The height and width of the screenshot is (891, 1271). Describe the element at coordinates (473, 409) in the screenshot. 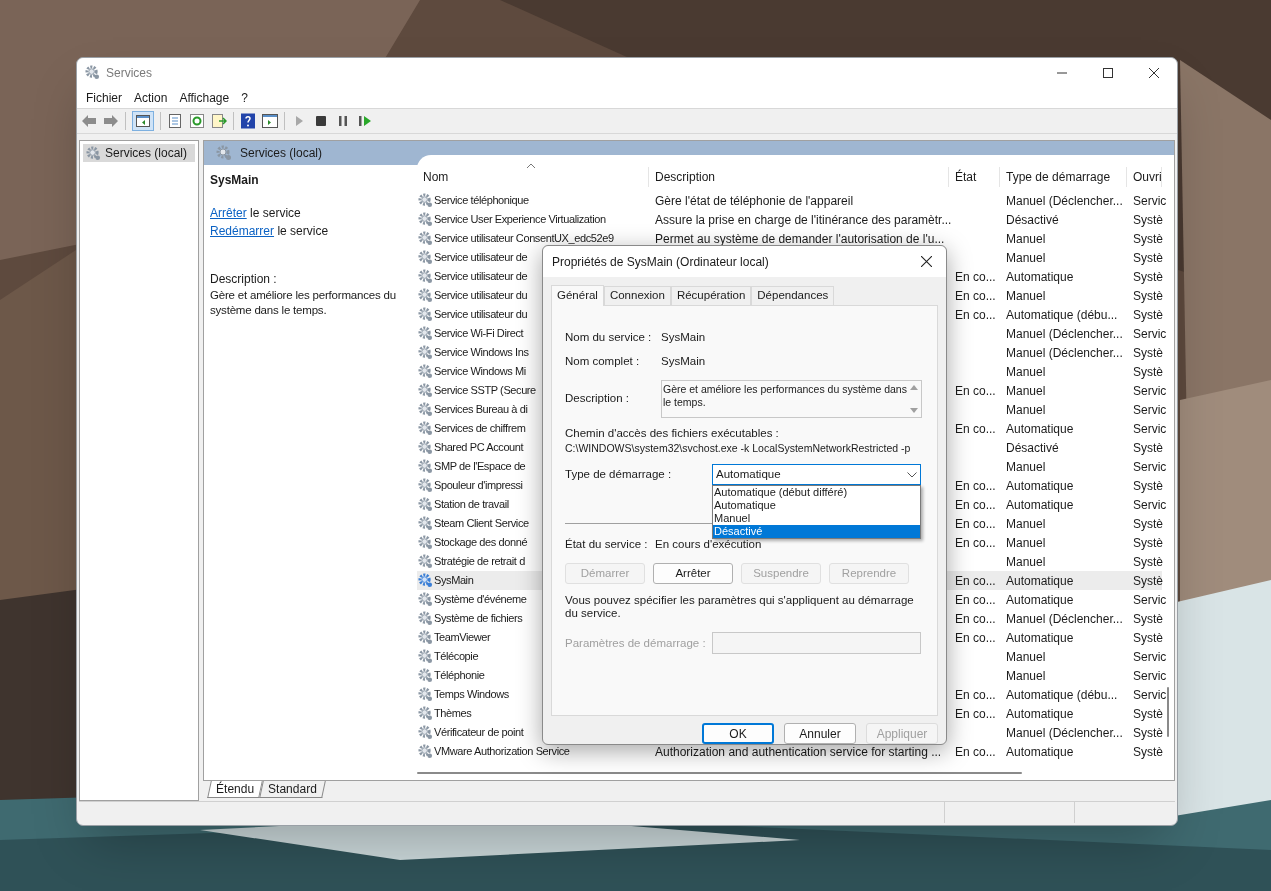

I see `service-name: Services Bureau à di` at that location.